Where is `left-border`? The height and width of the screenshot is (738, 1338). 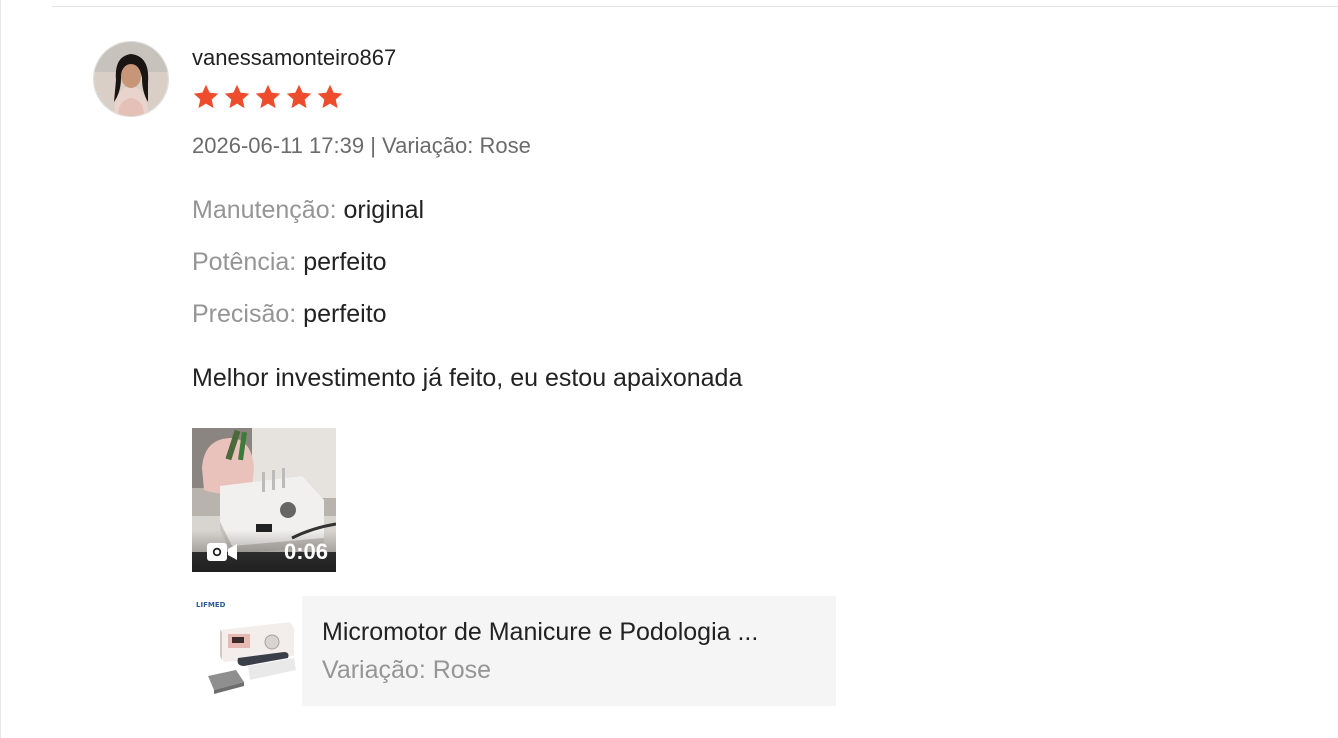
left-border is located at coordinates (0, 369).